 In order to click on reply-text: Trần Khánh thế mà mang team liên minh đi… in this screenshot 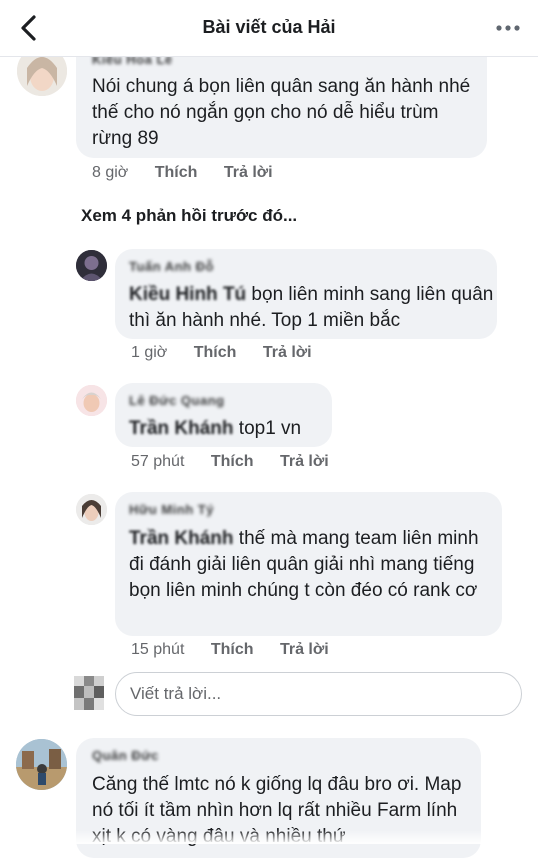, I will do `click(304, 563)`.